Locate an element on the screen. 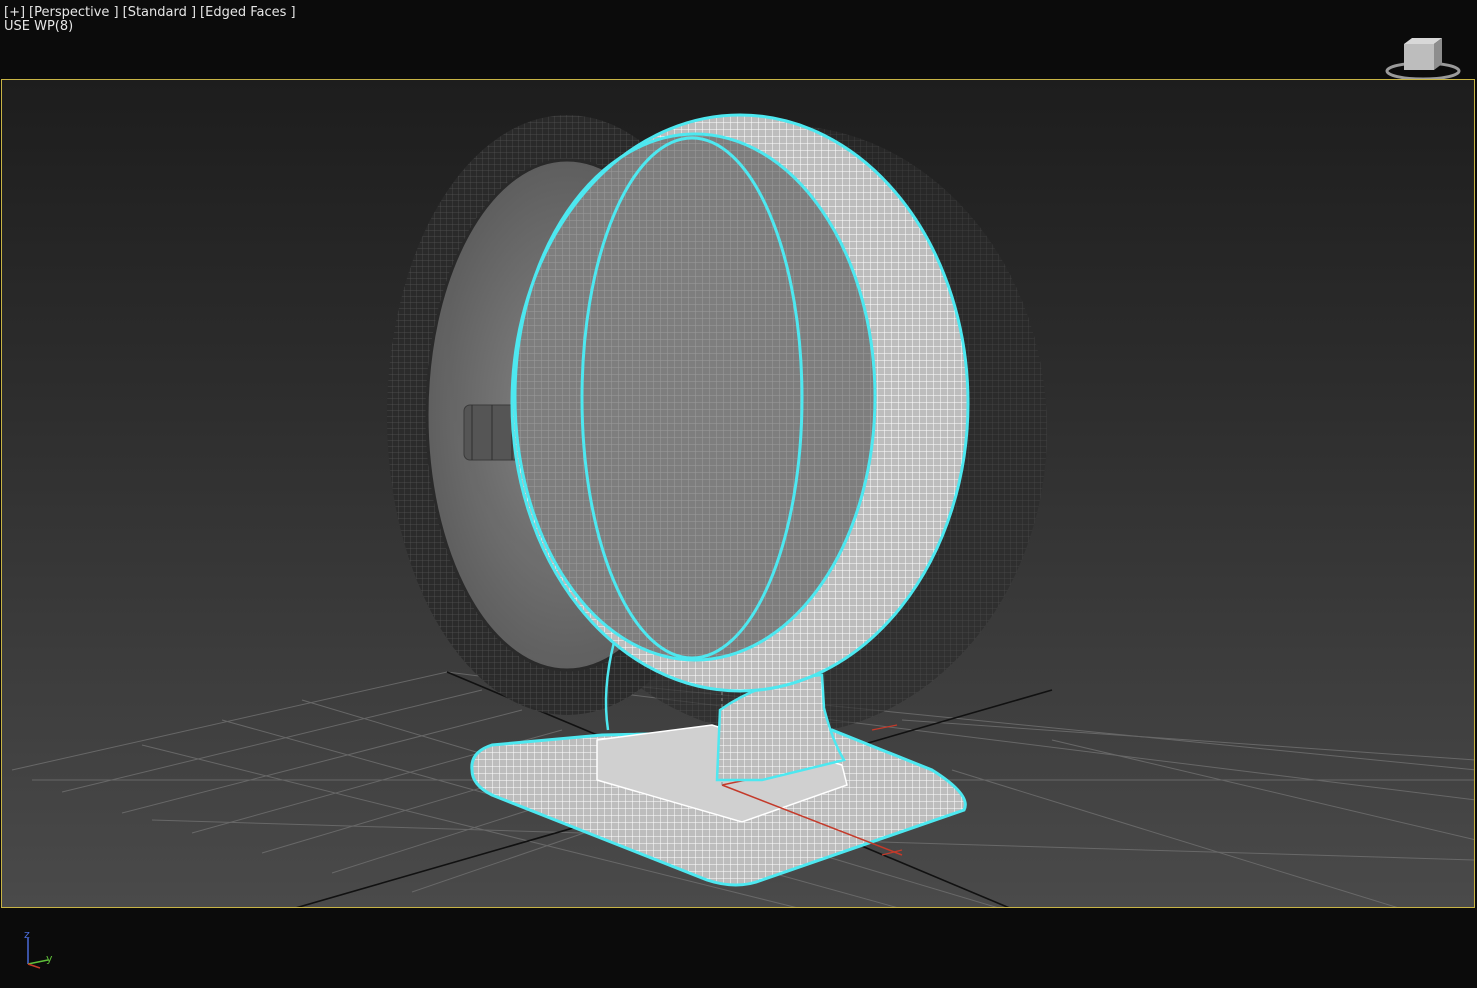 Image resolution: width=1477 pixels, height=988 pixels. viewport-menu-standard: [Standard ] is located at coordinates (159, 12).